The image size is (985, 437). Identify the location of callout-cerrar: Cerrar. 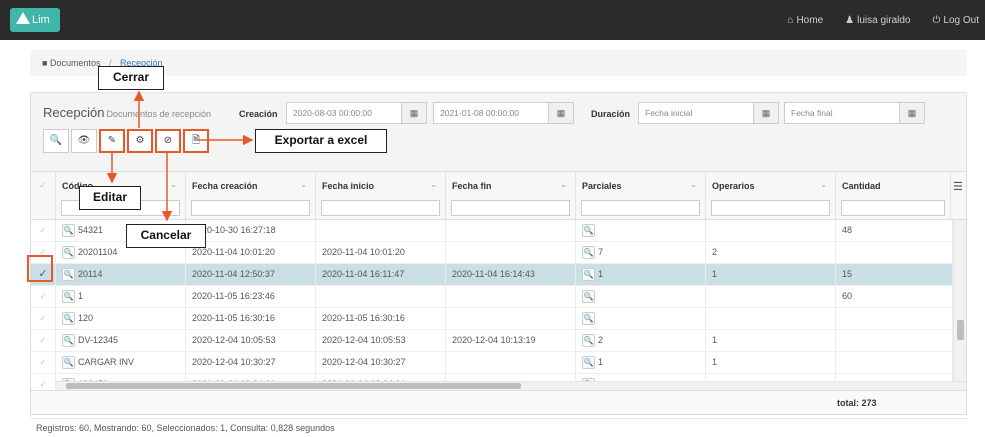
(131, 78).